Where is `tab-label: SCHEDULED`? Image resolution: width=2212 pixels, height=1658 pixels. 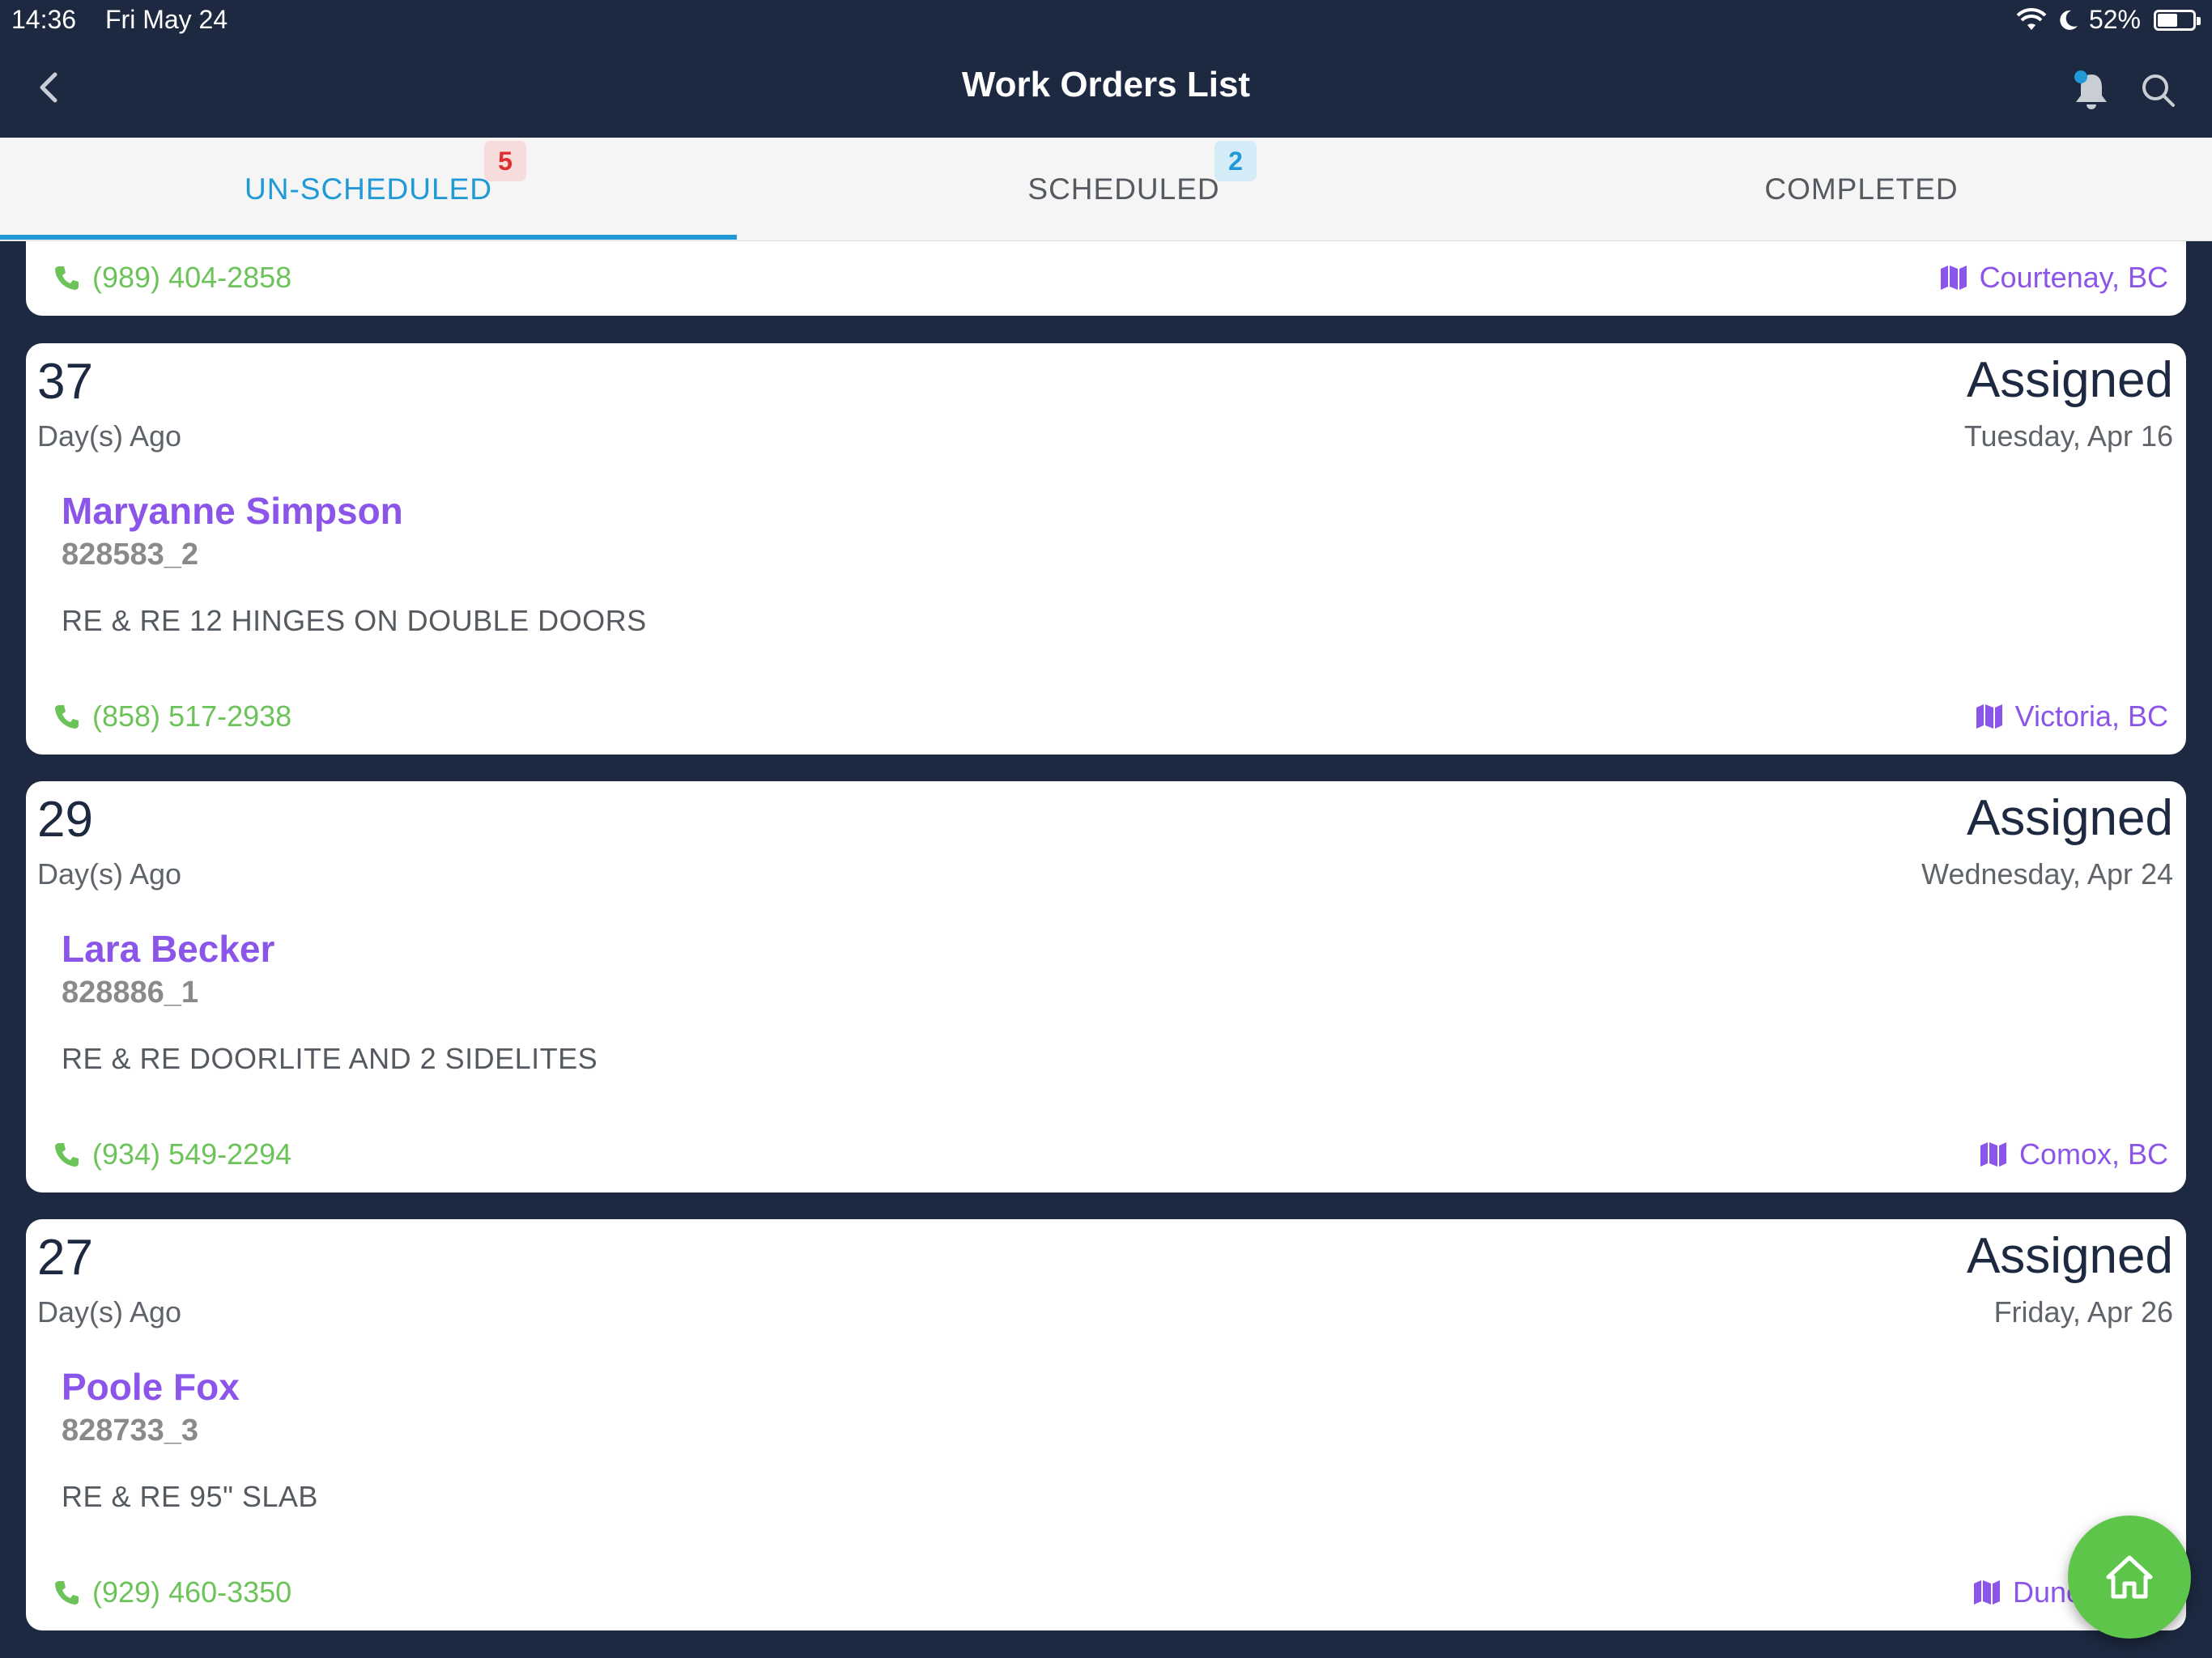 tab-label: SCHEDULED is located at coordinates (1123, 189).